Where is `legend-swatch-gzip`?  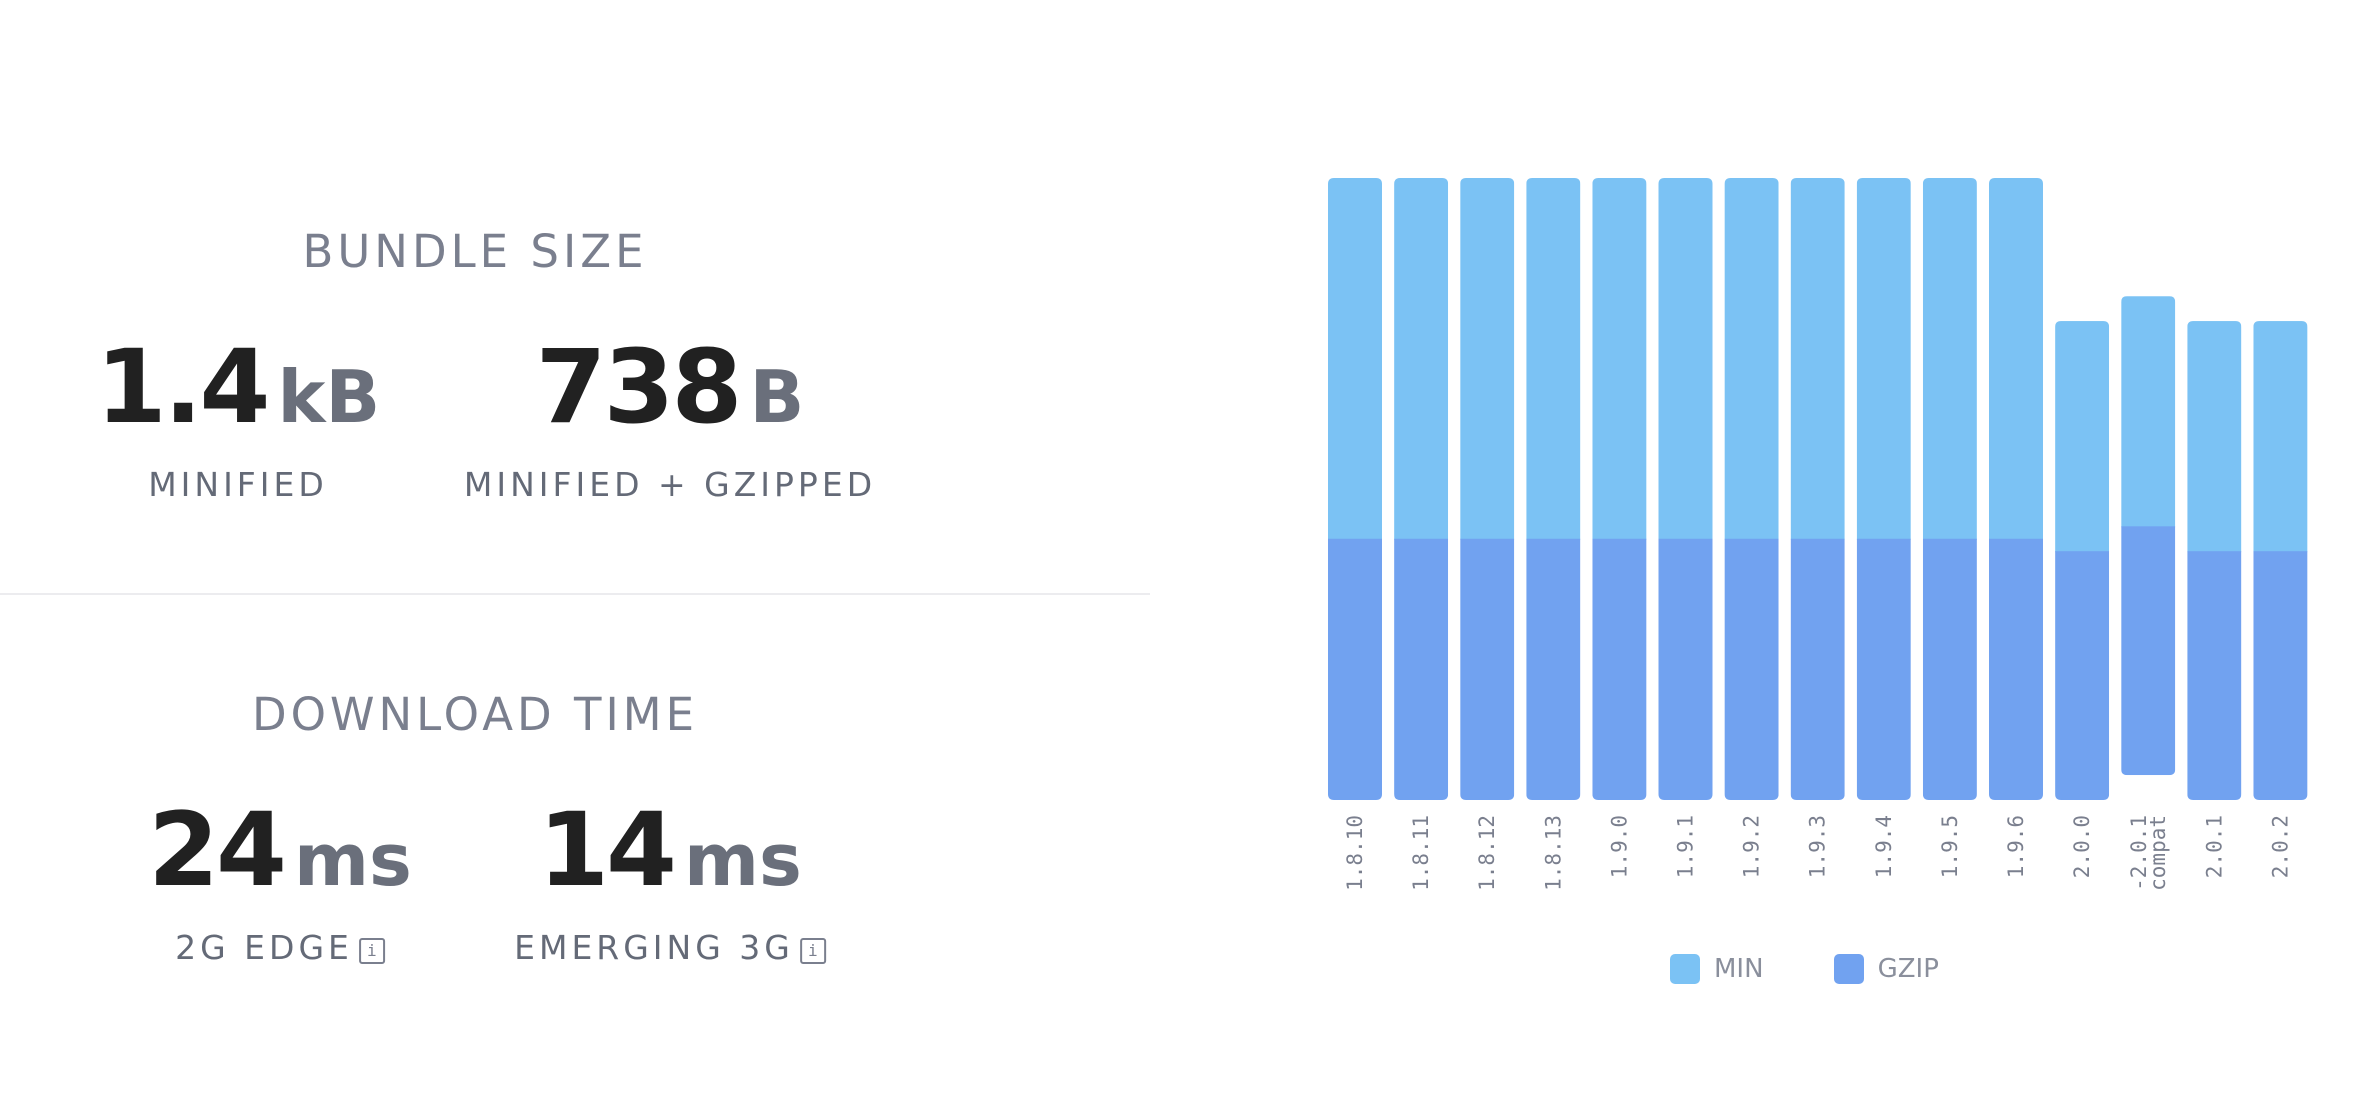 legend-swatch-gzip is located at coordinates (1848, 969).